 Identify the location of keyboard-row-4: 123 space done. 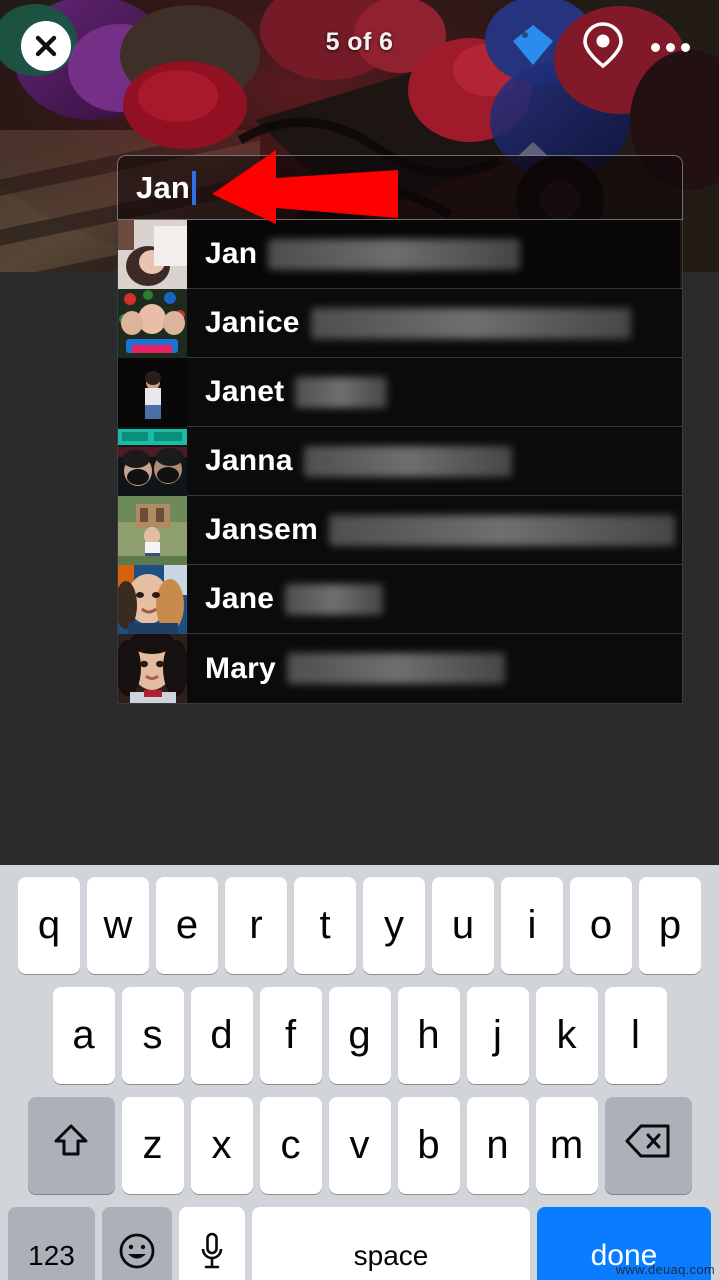
(359, 1243).